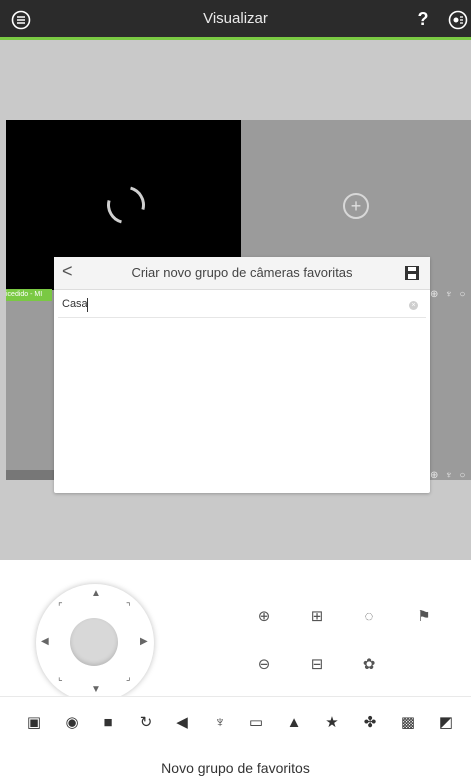 The width and height of the screenshot is (471, 782). What do you see at coordinates (369, 617) in the screenshot?
I see `iris-open-button: ◌` at bounding box center [369, 617].